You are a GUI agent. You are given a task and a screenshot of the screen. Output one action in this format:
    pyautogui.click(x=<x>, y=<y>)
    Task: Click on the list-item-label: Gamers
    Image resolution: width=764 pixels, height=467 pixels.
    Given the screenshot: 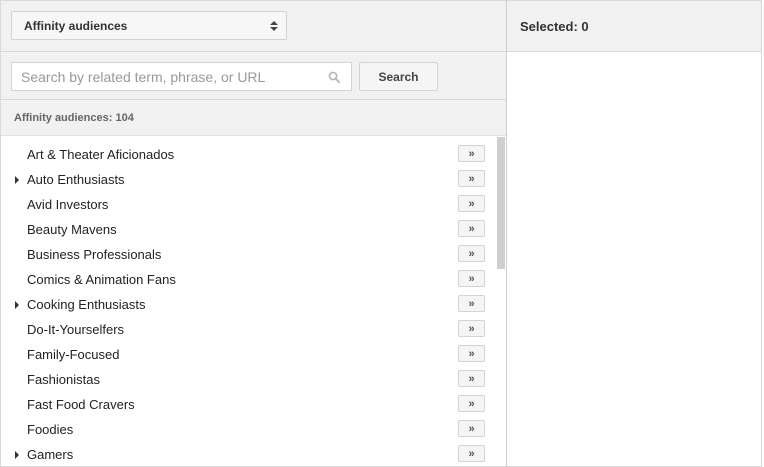 What is the action you would take?
    pyautogui.click(x=50, y=454)
    